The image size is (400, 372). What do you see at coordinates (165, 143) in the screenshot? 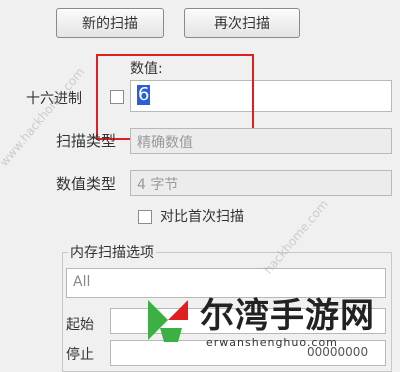
I see `scan-type-value: 精确数值` at bounding box center [165, 143].